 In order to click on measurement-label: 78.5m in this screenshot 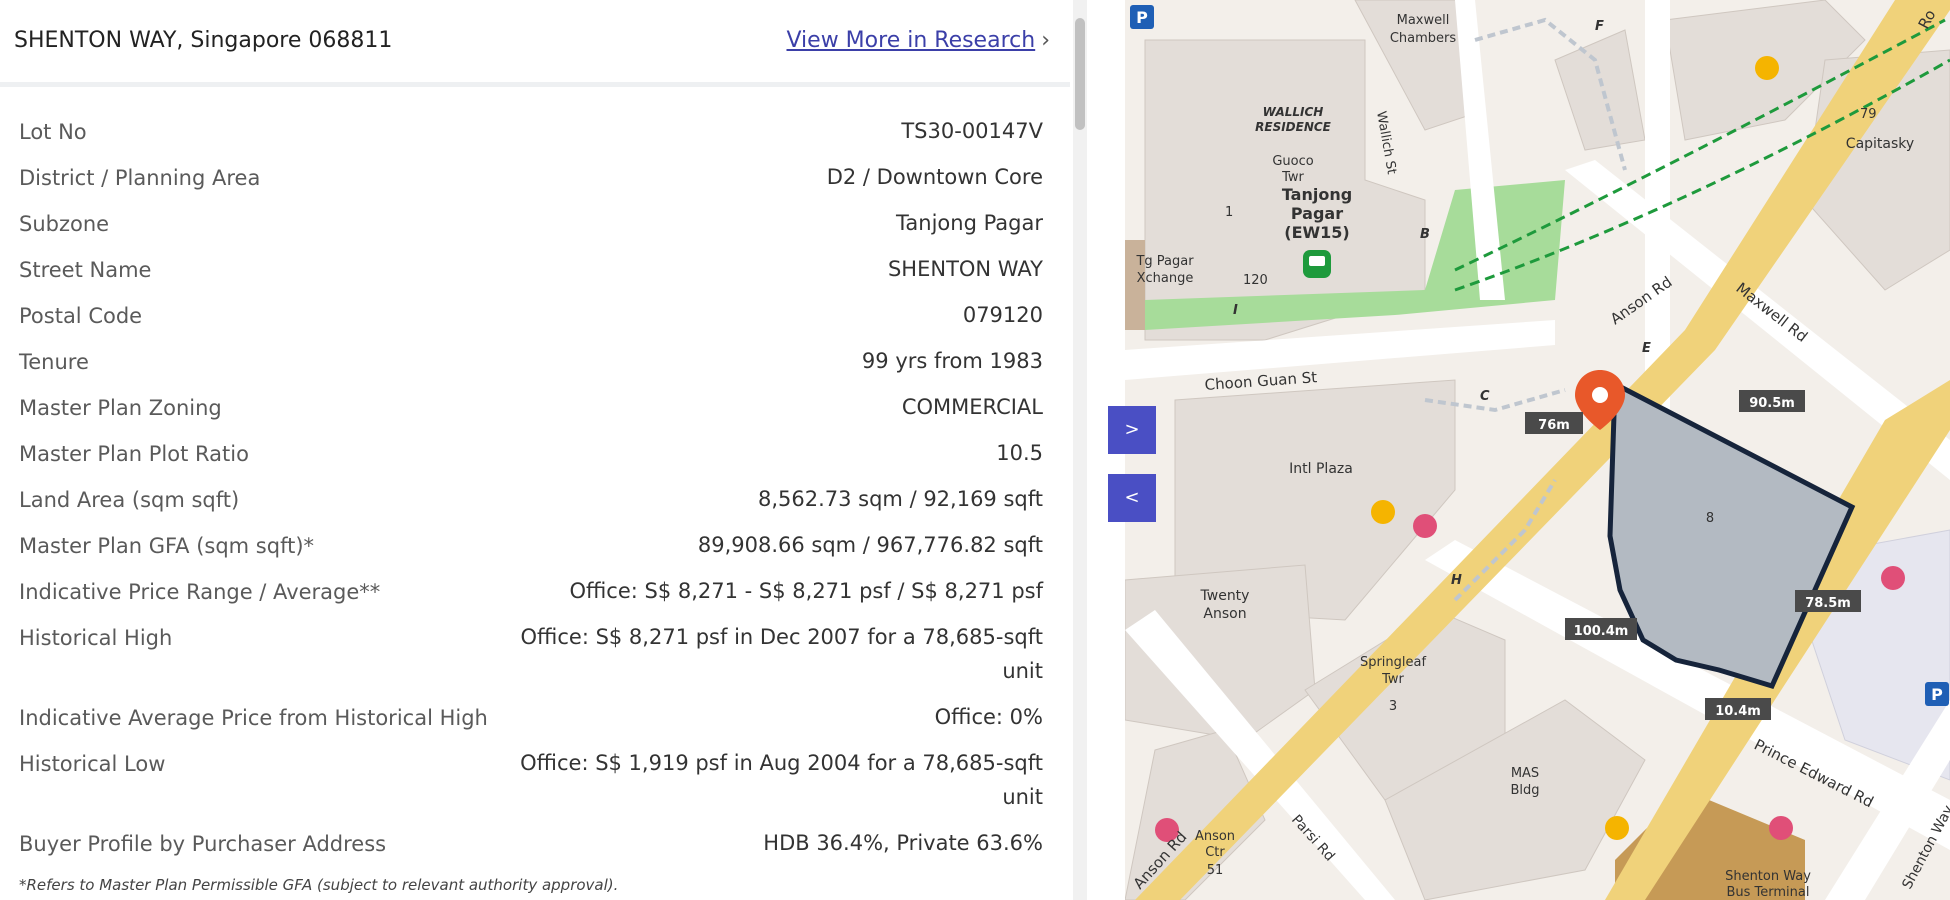, I will do `click(1828, 603)`.